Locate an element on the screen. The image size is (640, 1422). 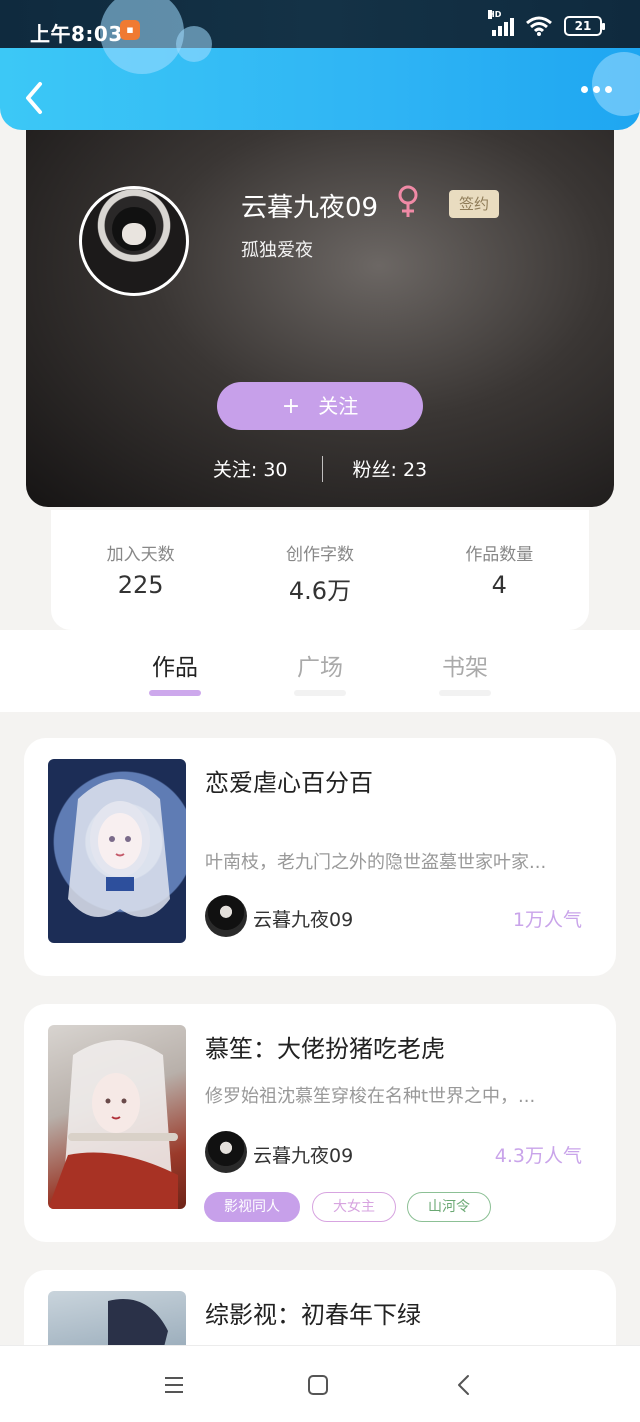
follow-counts: 关注: 30 粉丝: 23 is located at coordinates (320, 468).